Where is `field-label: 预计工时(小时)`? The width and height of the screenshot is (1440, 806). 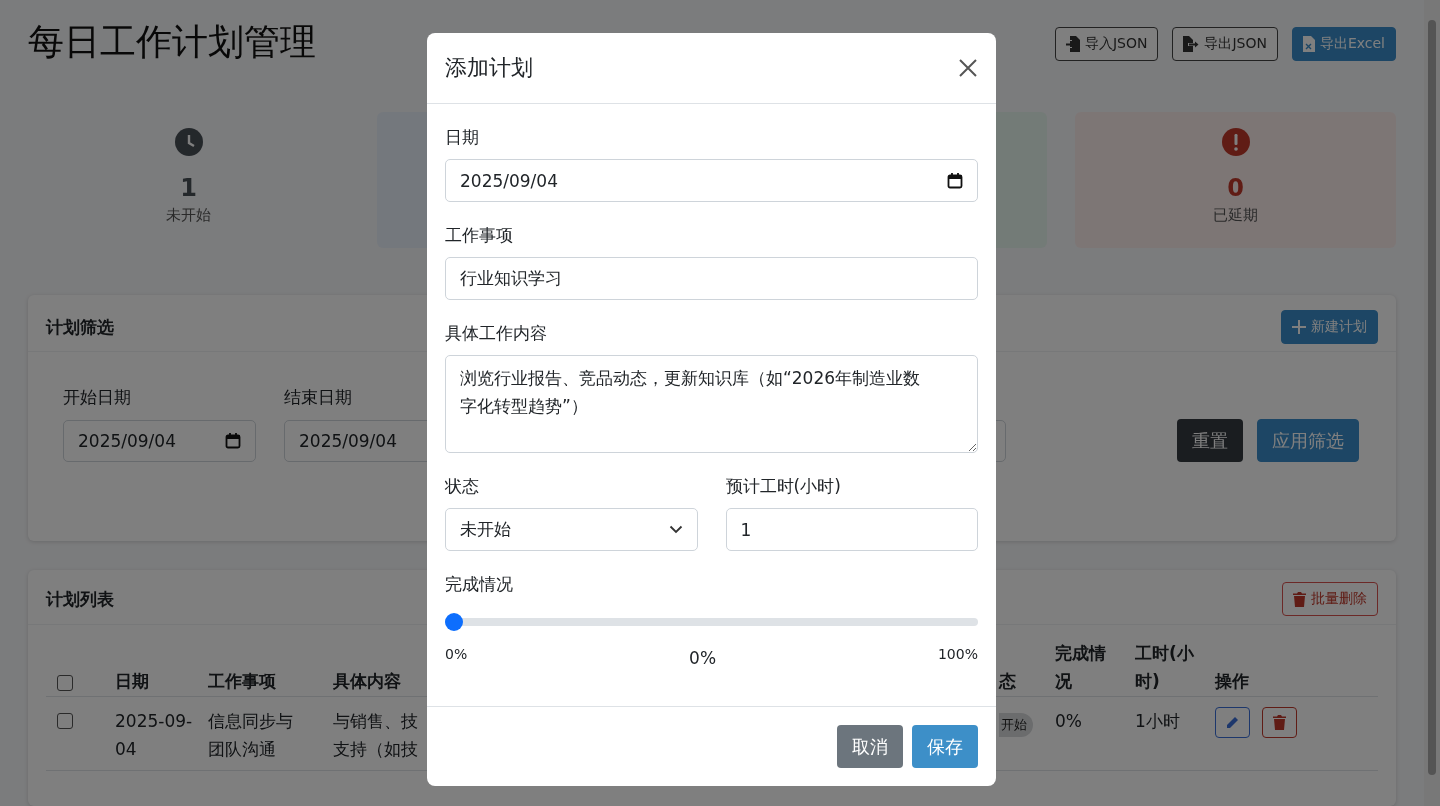 field-label: 预计工时(小时) is located at coordinates (783, 486).